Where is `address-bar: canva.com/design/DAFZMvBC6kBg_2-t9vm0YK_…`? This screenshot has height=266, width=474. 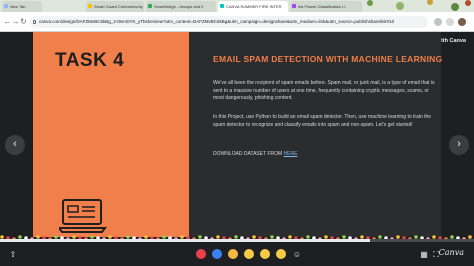 address-bar: canva.com/design/DAFZMvBC6kBg_2-t9vm0YK_… is located at coordinates (229, 22).